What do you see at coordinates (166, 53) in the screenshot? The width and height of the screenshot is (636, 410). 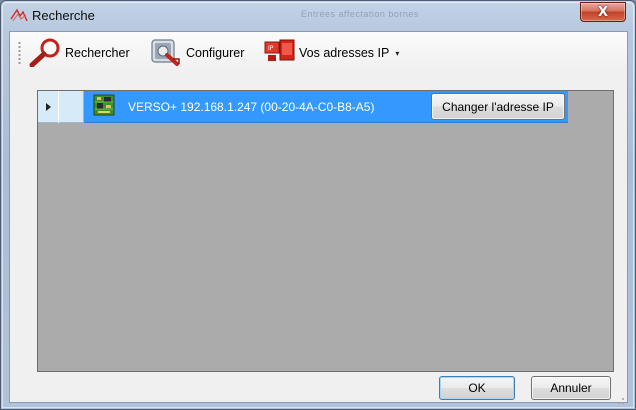 I see `device-config-icon` at bounding box center [166, 53].